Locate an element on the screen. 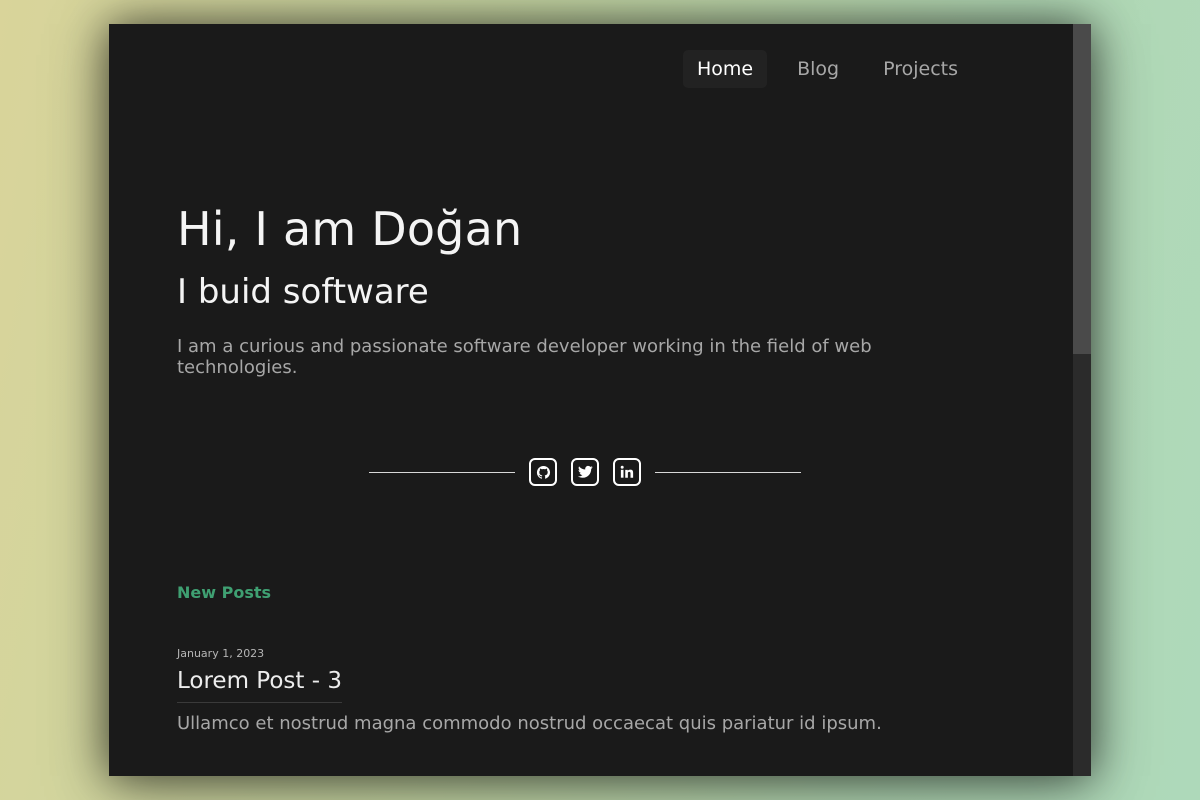 The image size is (1200, 800). divider-left is located at coordinates (442, 472).